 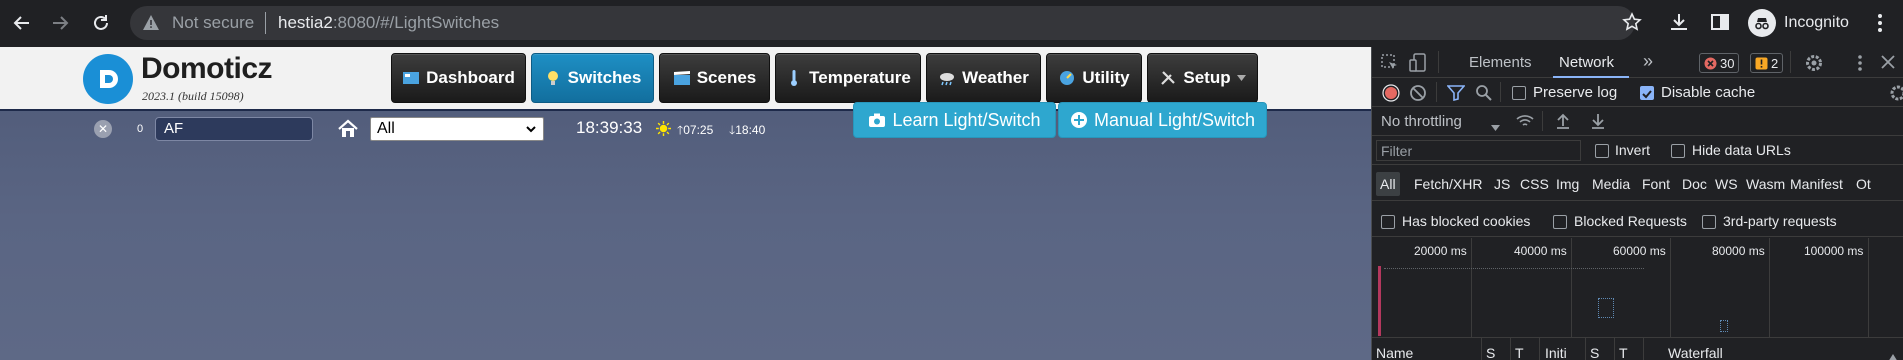 What do you see at coordinates (1567, 184) in the screenshot?
I see `type-filter-img: Img` at bounding box center [1567, 184].